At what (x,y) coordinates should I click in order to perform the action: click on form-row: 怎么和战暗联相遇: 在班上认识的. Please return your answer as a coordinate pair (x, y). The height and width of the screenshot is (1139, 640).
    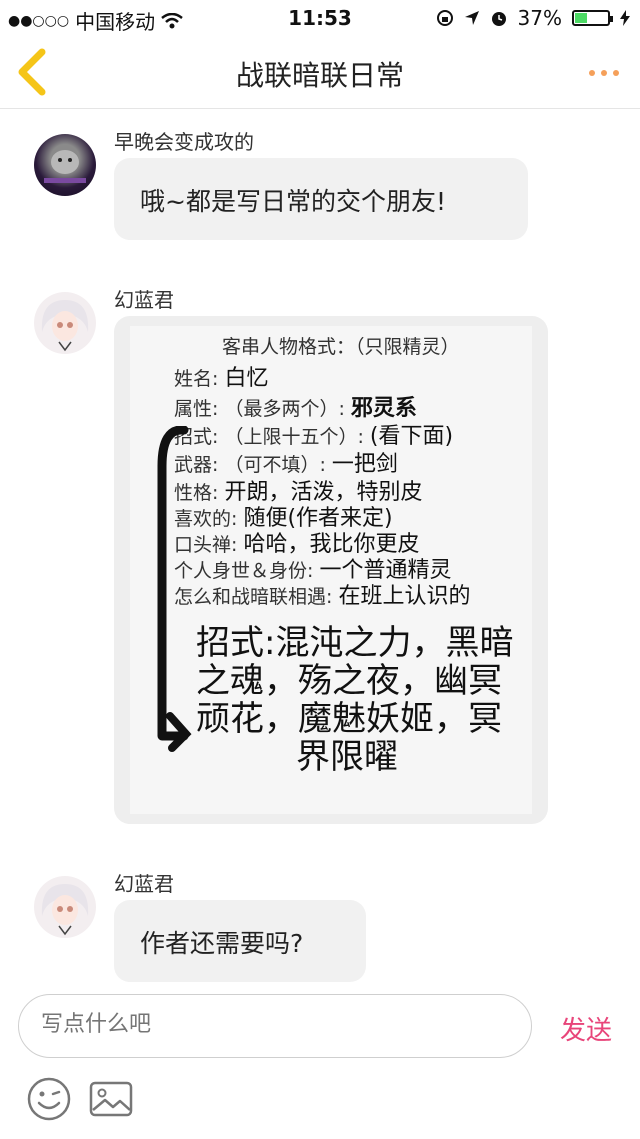
    Looking at the image, I should click on (322, 594).